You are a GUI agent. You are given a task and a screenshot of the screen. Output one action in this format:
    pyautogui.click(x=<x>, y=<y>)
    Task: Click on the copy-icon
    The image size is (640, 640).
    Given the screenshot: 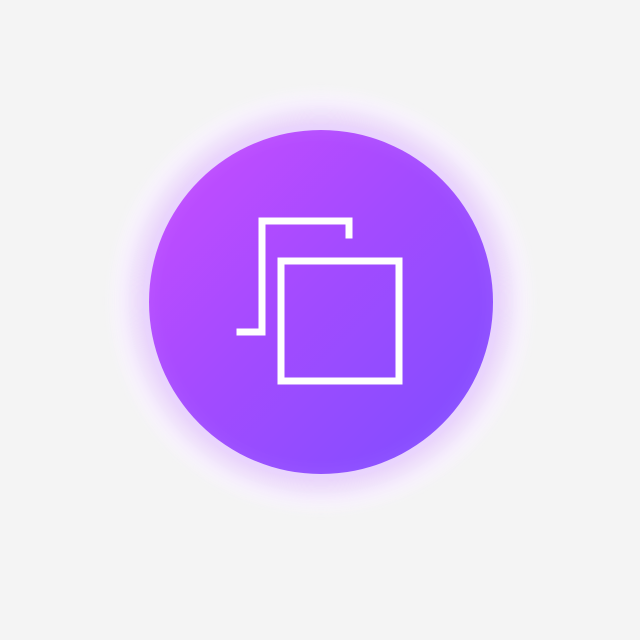 What is the action you would take?
    pyautogui.click(x=319, y=300)
    